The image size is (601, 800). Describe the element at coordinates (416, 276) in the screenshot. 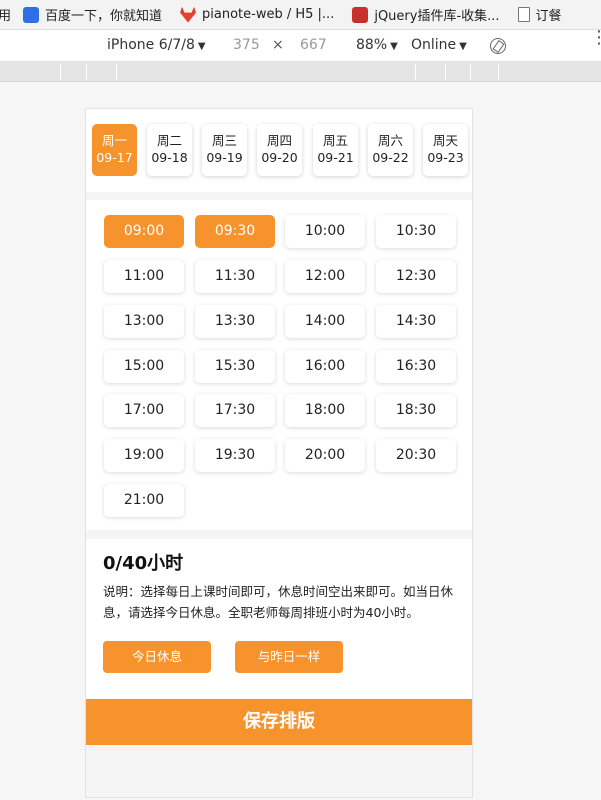

I see `time-slot: 12:30` at that location.